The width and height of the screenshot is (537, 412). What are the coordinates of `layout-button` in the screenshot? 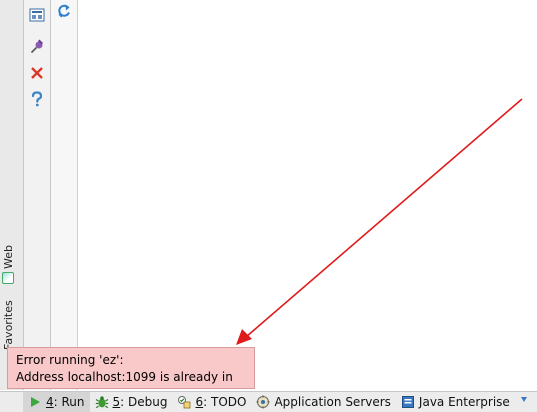 It's located at (37, 15).